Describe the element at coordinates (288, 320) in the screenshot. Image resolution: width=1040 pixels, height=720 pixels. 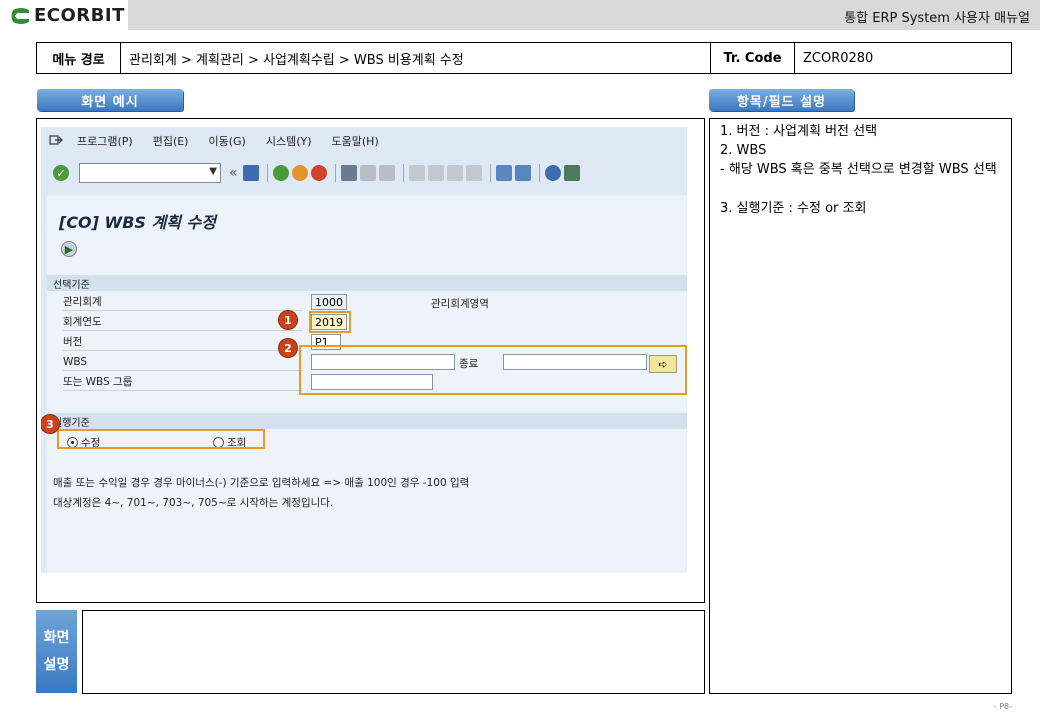
I see `callout-badge-1: 1` at that location.